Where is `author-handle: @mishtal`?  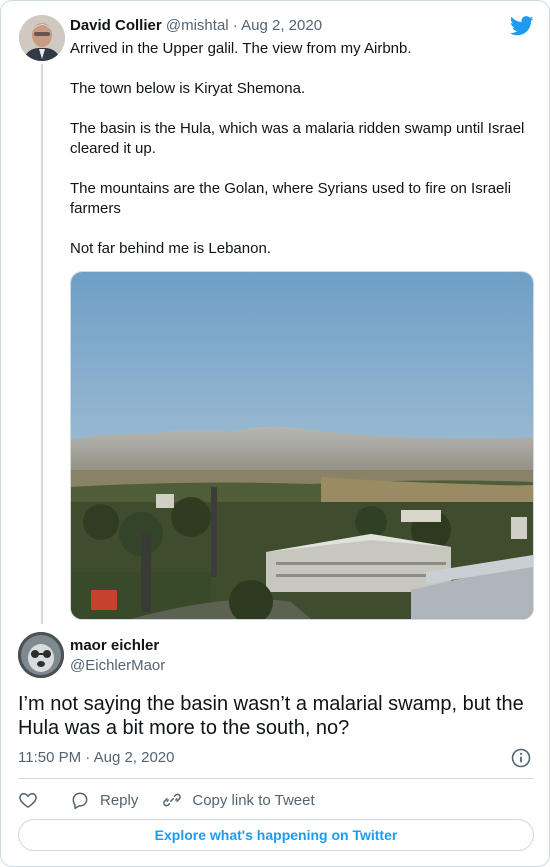
author-handle: @mishtal is located at coordinates (197, 25).